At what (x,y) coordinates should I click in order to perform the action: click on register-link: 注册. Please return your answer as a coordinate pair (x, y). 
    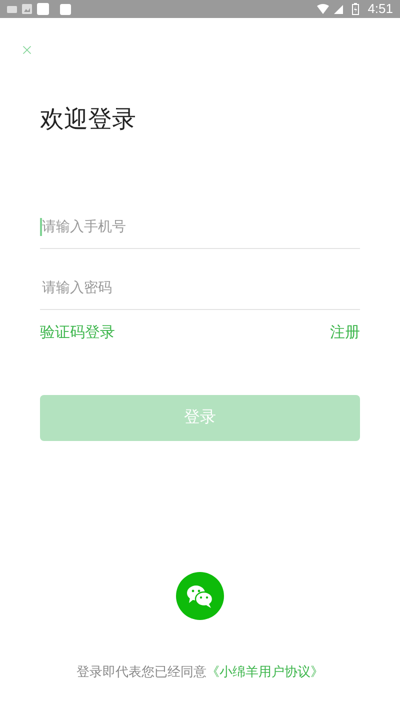
    Looking at the image, I should click on (345, 333).